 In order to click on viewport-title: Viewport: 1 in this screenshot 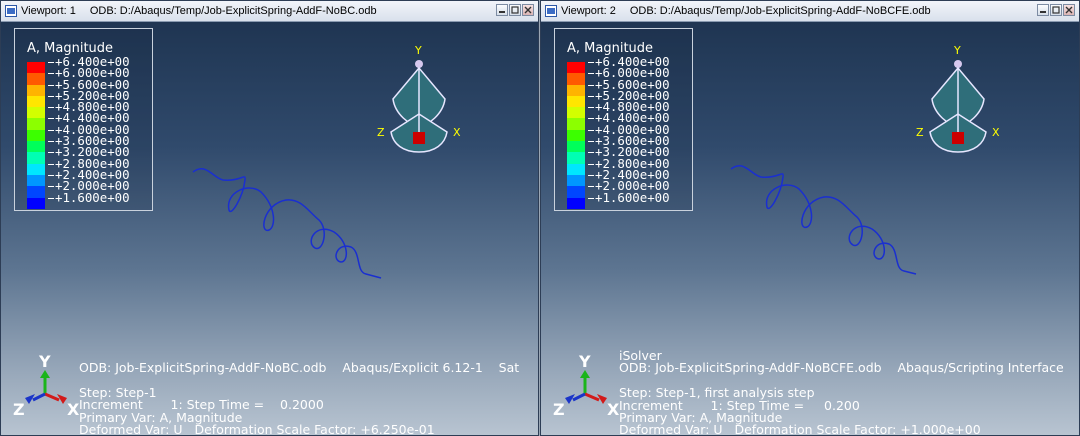, I will do `click(48, 11)`.